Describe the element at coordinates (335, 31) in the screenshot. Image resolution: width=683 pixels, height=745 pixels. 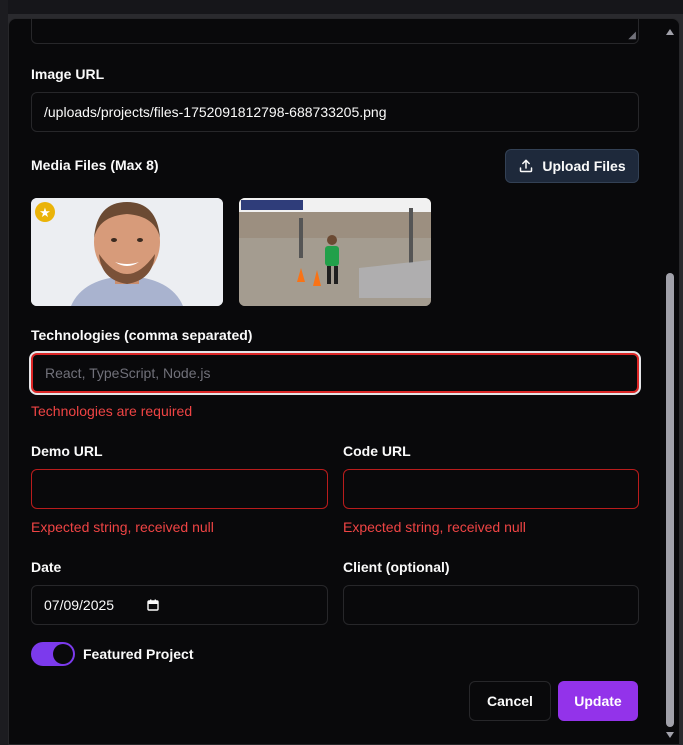
I see `description-textarea: ◢` at that location.